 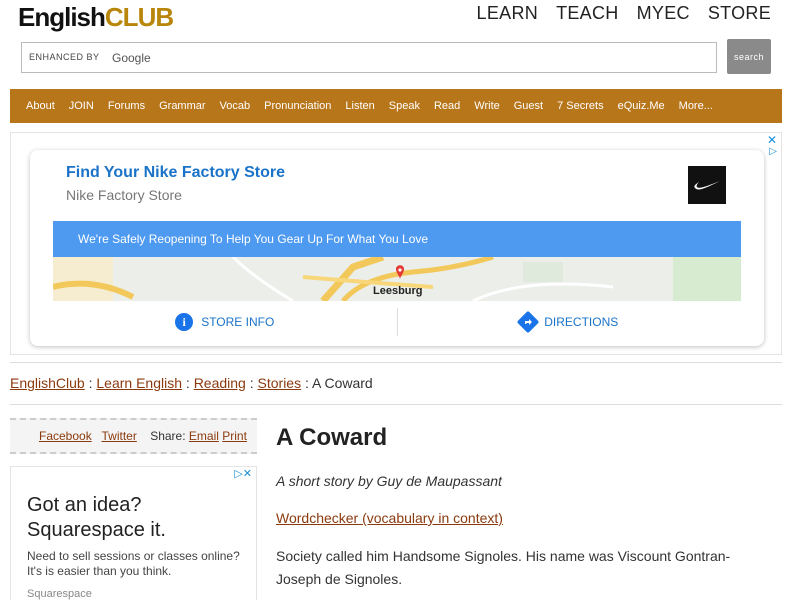 I want to click on ad-subtitle: Nike Factory Store, so click(x=124, y=195).